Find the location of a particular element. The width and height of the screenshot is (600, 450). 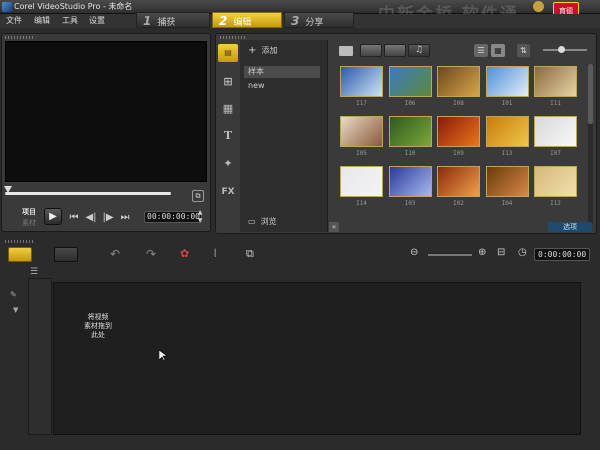

app-icon is located at coordinates (7, 7).